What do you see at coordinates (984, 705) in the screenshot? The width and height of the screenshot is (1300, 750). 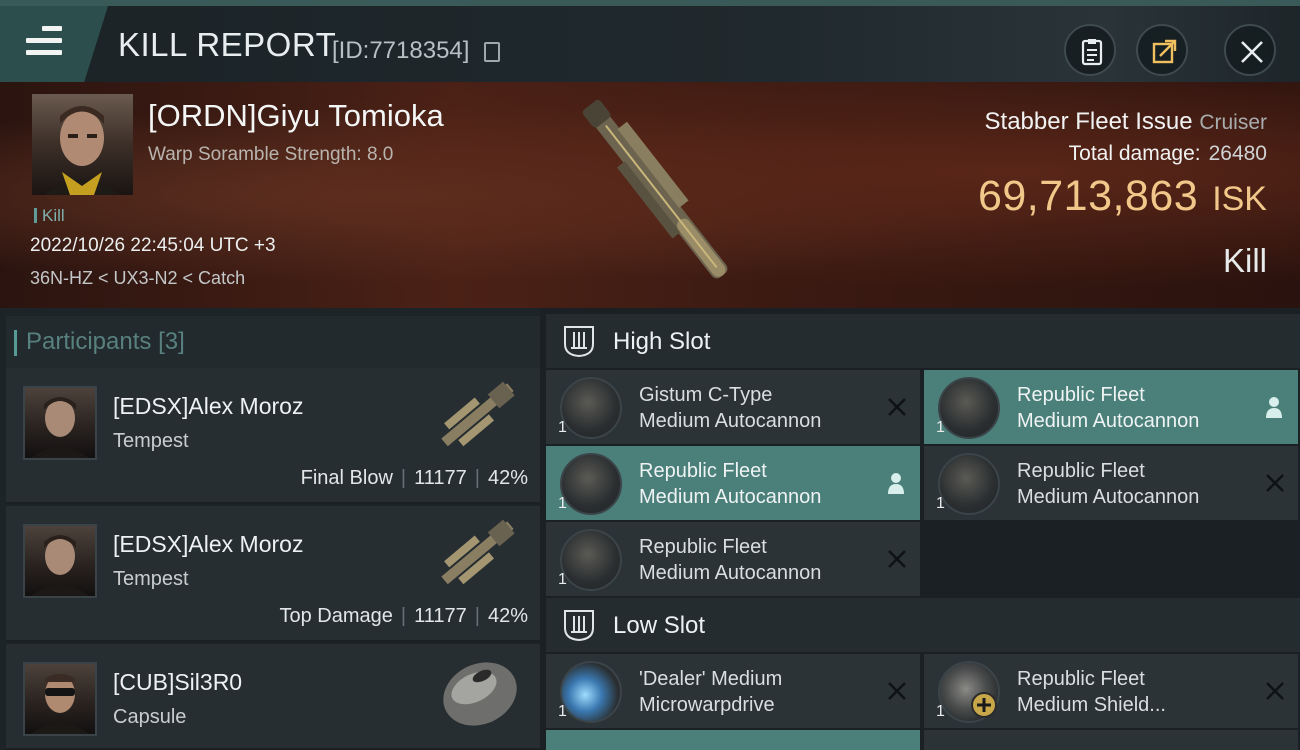 I see `plus-badge-icon` at bounding box center [984, 705].